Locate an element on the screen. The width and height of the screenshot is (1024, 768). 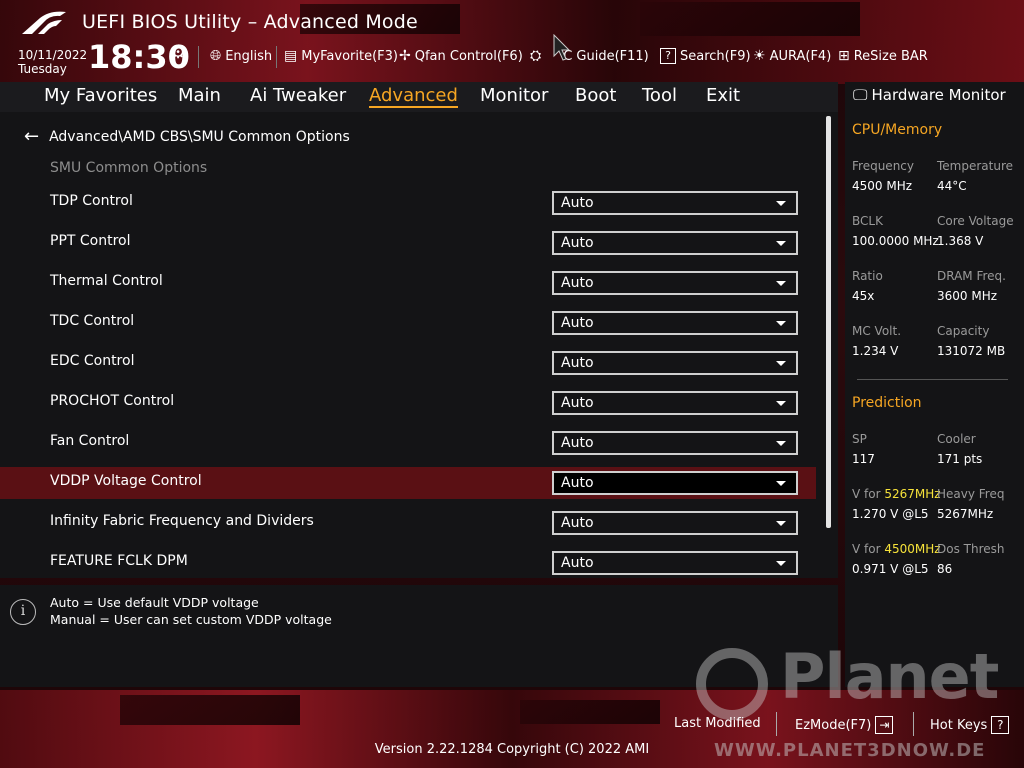
myfavorite-label: MyFavorite(F3) is located at coordinates (349, 56).